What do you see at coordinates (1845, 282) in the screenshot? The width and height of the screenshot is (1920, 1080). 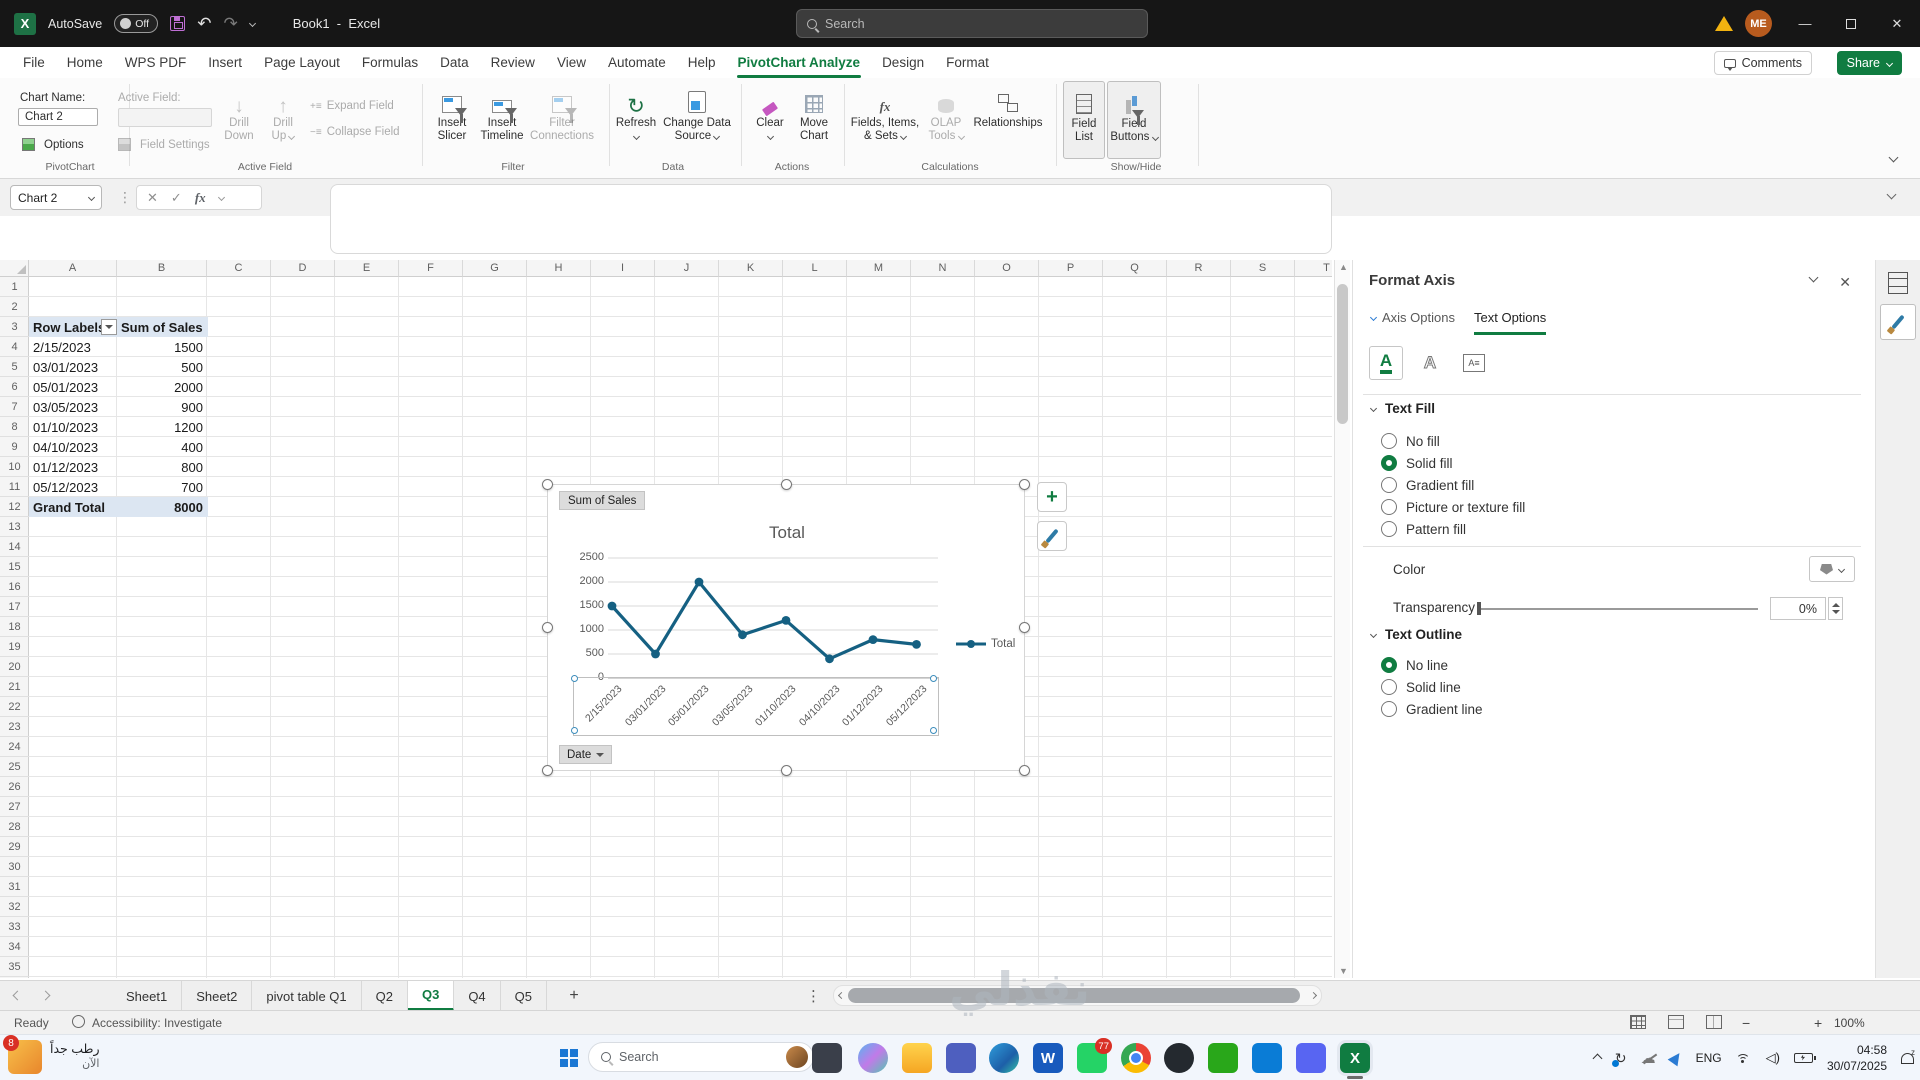 I see `pane-close-icon: ✕` at bounding box center [1845, 282].